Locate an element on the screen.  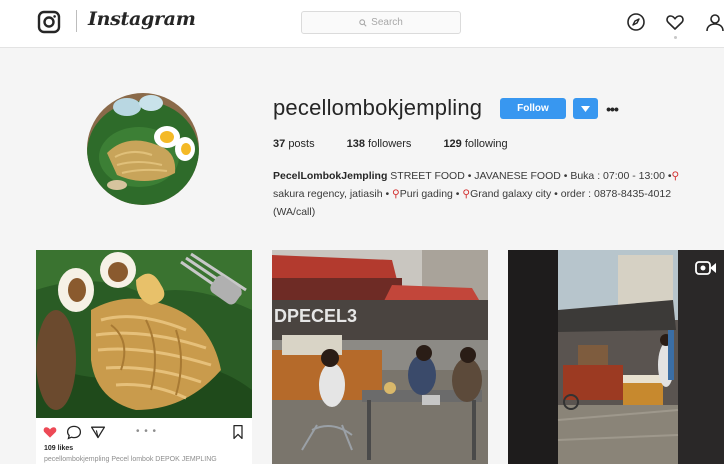
search-input: Search is located at coordinates (381, 22).